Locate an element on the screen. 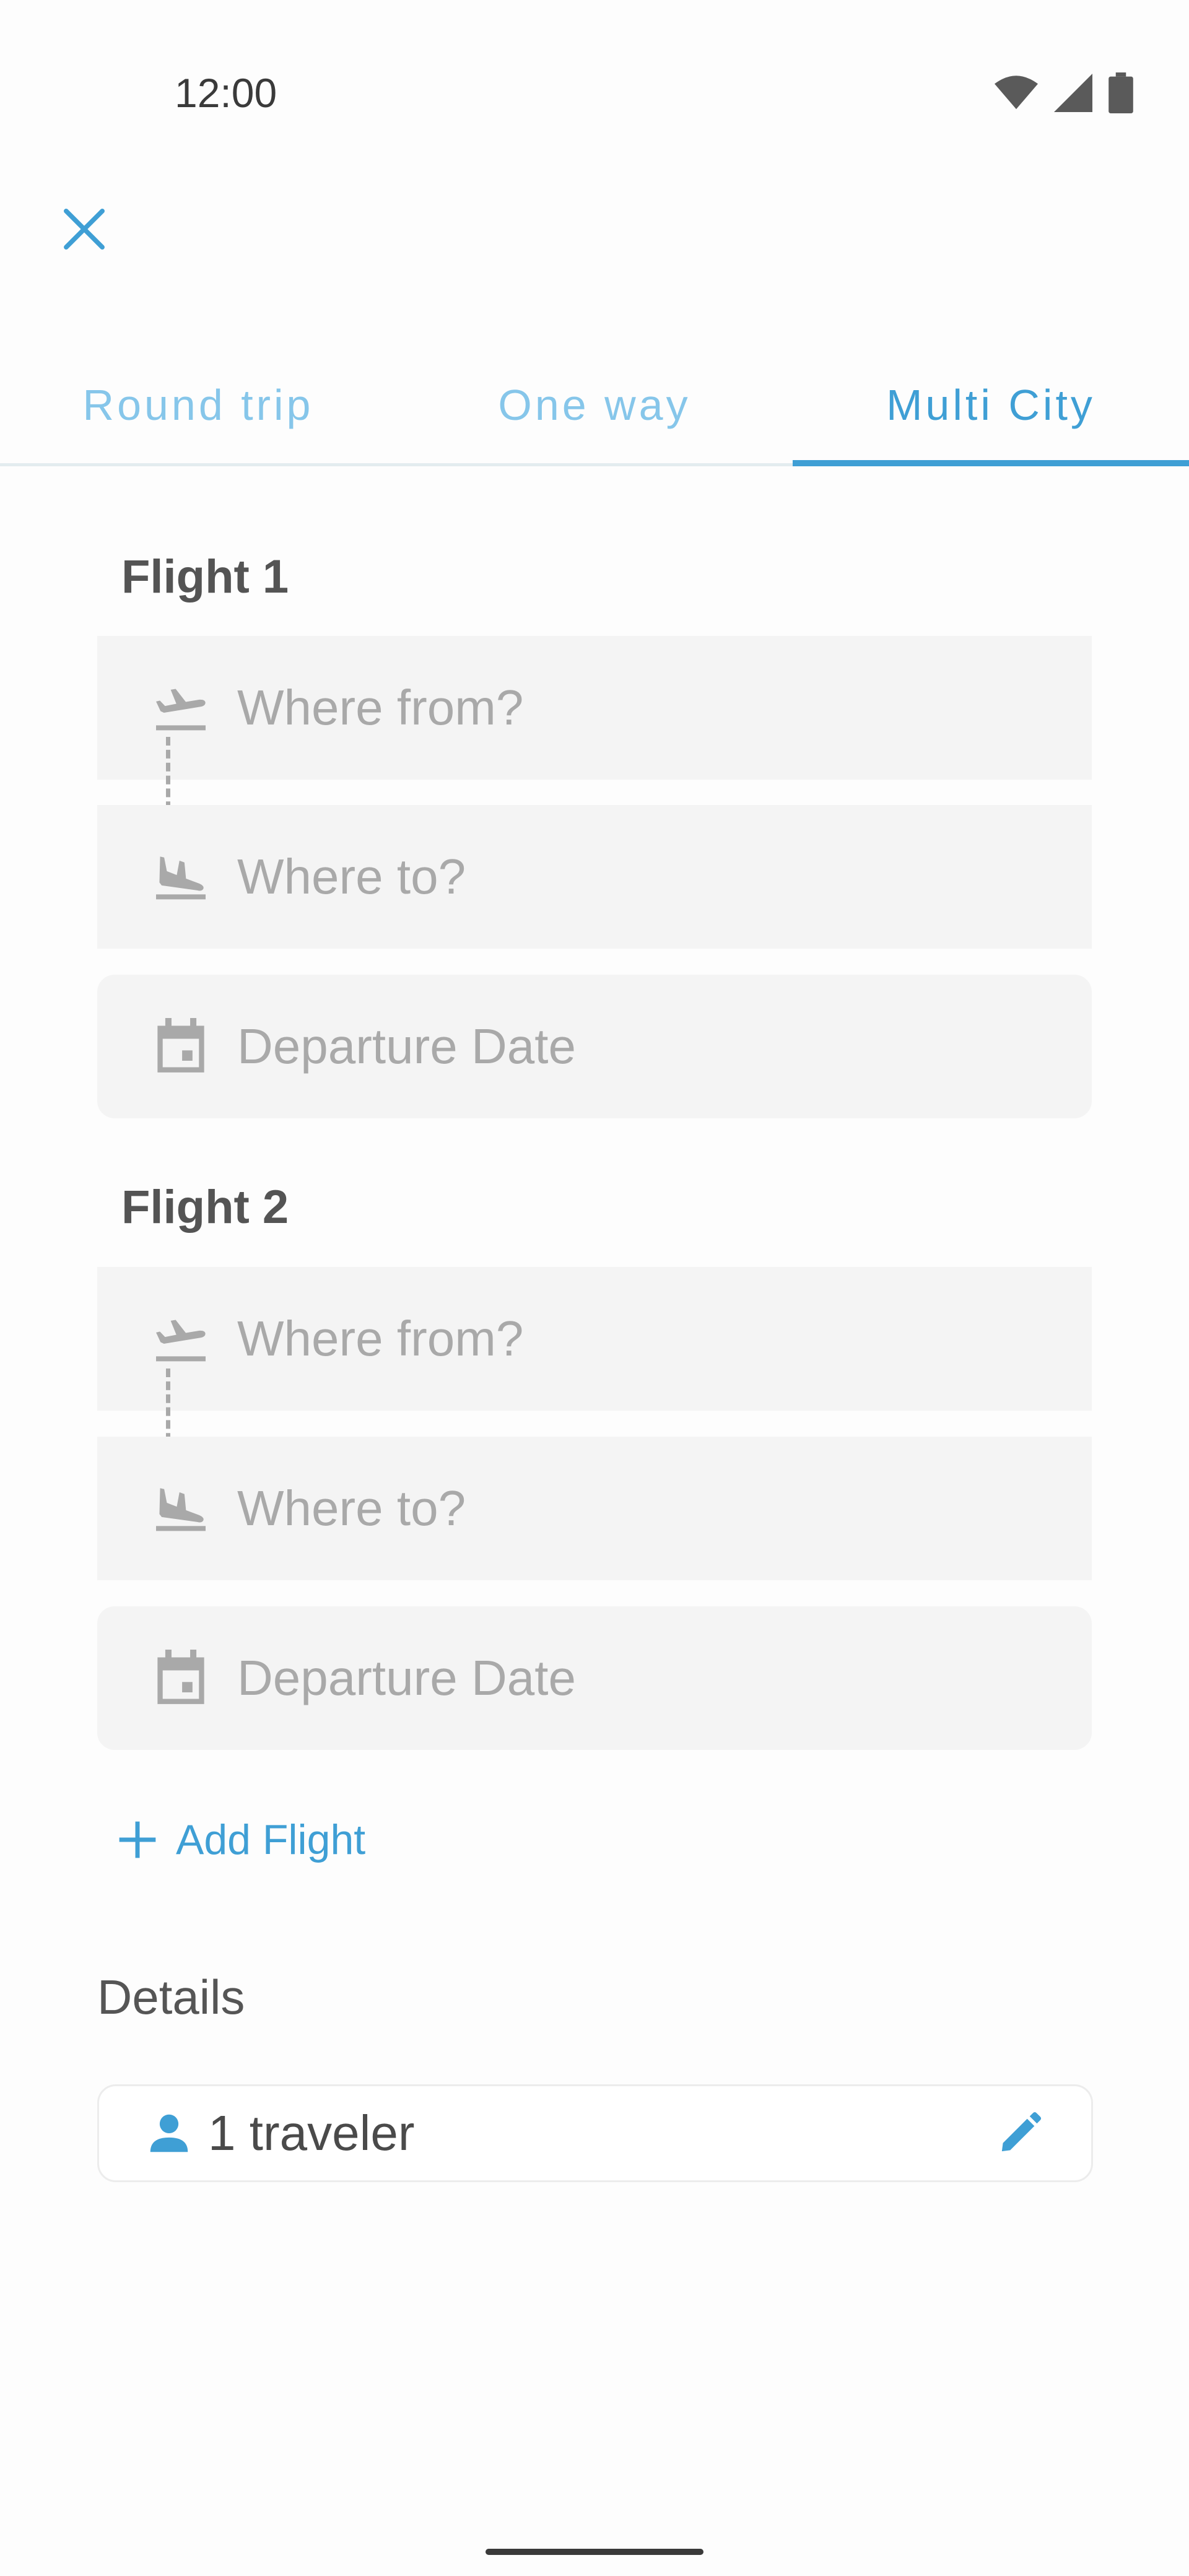 The height and width of the screenshot is (2576, 1189). battery-icon is located at coordinates (1120, 92).